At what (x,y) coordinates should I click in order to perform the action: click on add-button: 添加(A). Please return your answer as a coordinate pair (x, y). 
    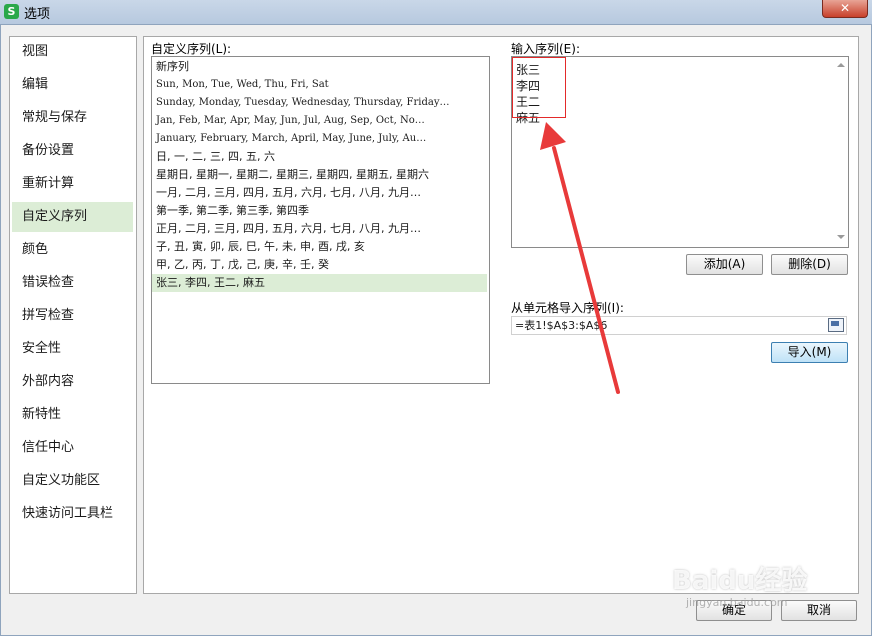
    Looking at the image, I should click on (724, 264).